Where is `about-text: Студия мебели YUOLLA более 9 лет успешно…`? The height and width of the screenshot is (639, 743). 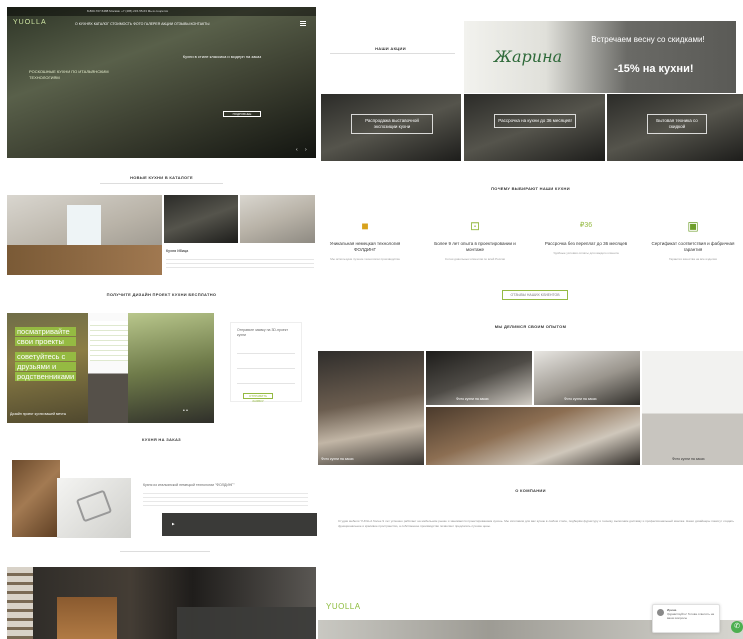
about-text: Студия мебели YUOLLA более 9 лет успешно… is located at coordinates (536, 523).